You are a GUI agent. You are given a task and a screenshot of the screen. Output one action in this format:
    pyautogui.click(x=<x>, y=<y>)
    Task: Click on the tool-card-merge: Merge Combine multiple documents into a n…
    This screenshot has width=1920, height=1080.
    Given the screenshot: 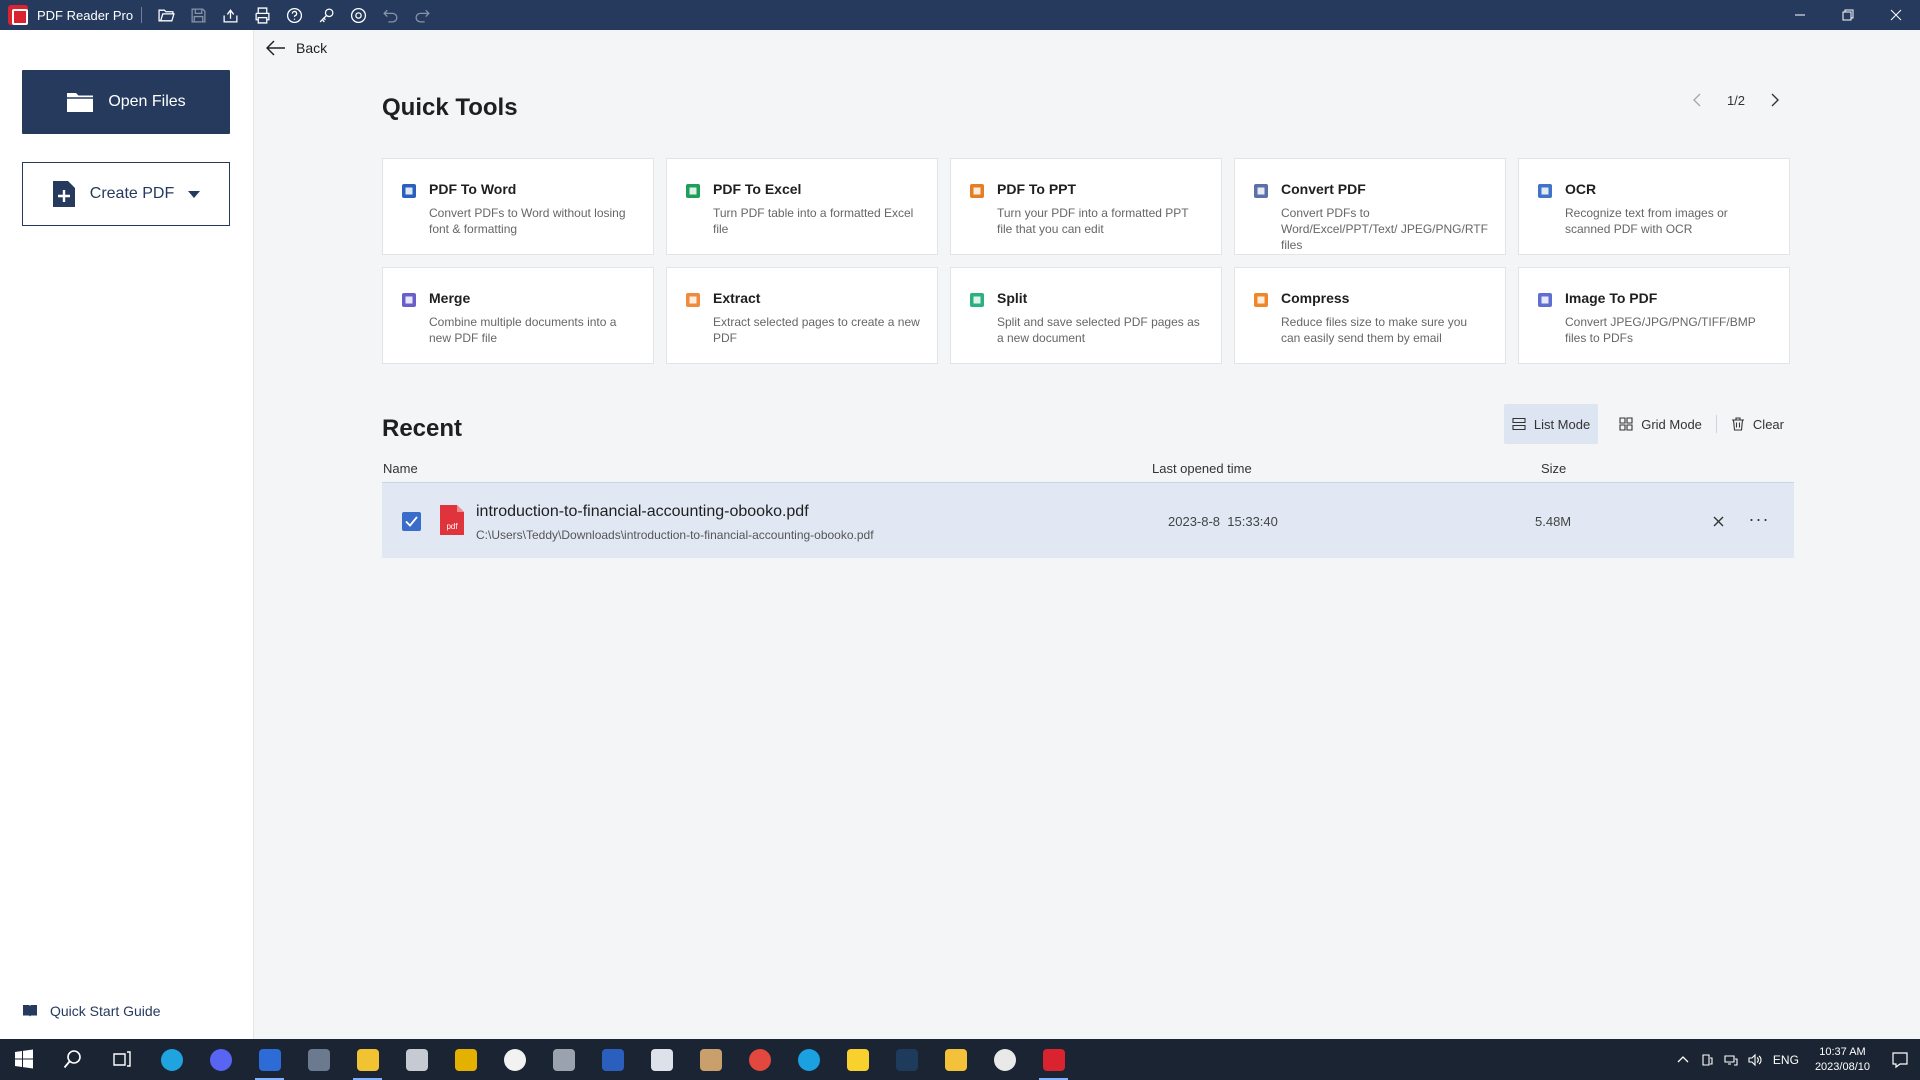 What is the action you would take?
    pyautogui.click(x=518, y=315)
    